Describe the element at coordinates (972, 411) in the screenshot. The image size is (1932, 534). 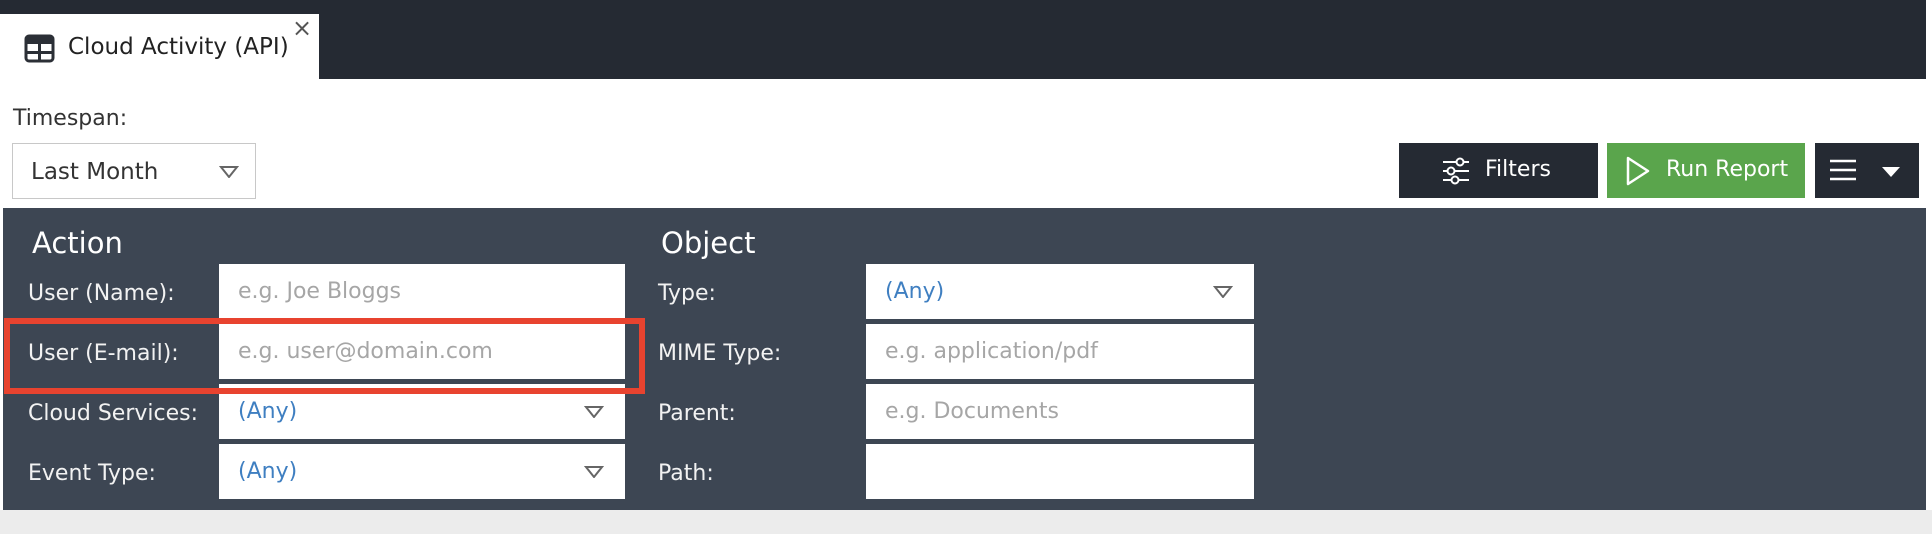
I see `parent-placeholder: e.g. Documents` at that location.